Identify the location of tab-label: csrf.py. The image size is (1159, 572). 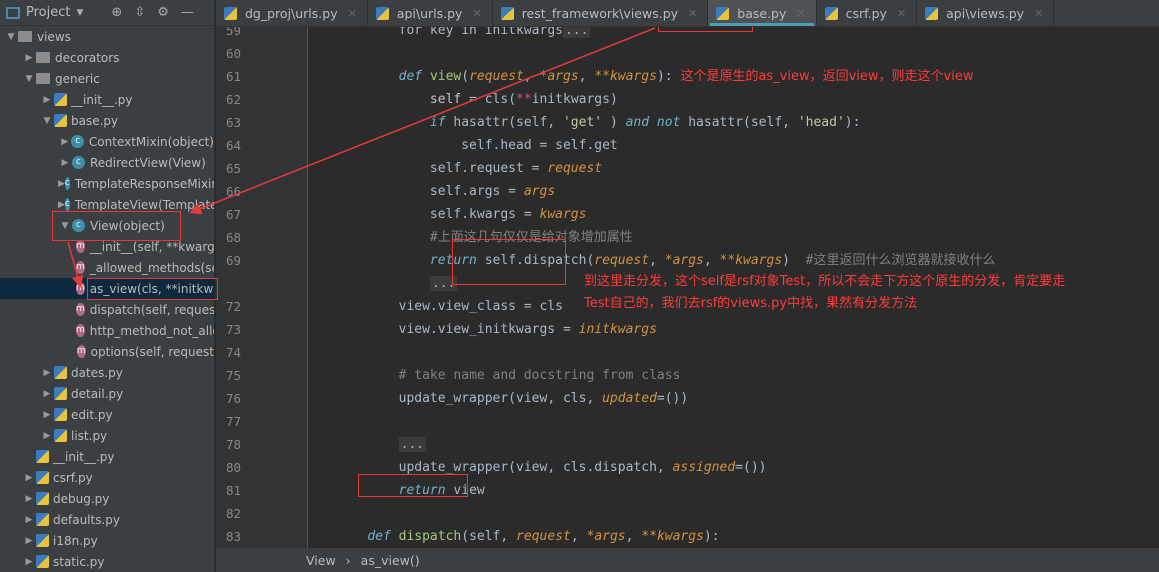
(866, 13).